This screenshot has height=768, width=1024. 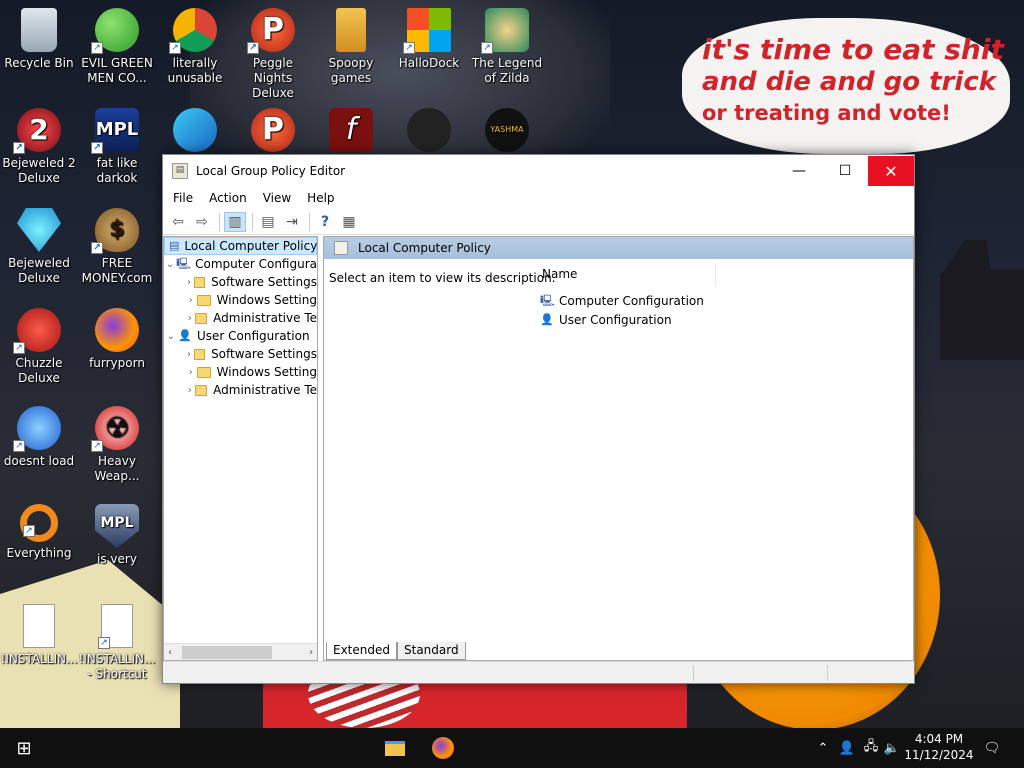 I want to click on windows-logo-icon: ⊞, so click(x=24, y=748).